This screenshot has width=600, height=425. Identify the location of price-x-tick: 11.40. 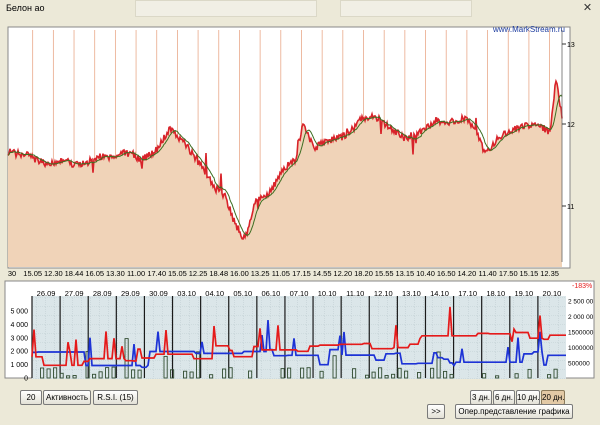
(487, 273).